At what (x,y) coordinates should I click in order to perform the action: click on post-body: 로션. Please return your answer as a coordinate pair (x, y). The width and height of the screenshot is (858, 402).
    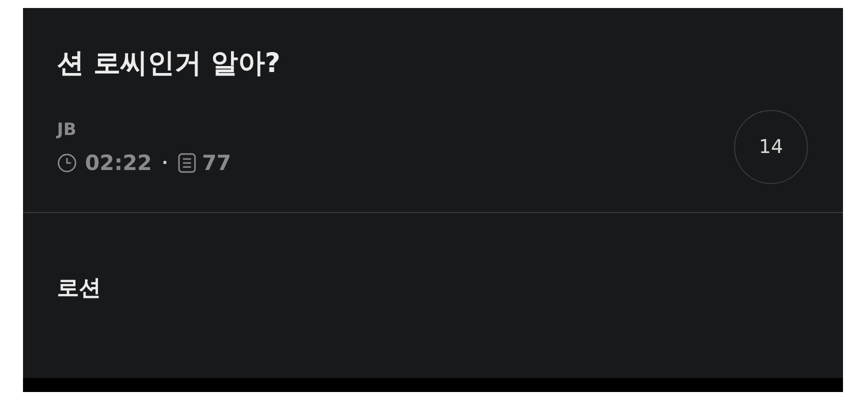
    Looking at the image, I should click on (79, 289).